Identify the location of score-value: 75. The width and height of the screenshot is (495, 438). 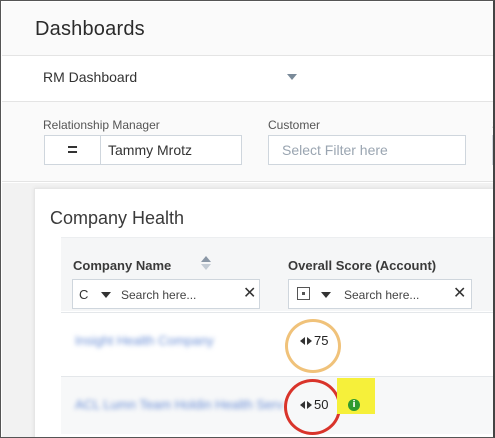
(321, 340).